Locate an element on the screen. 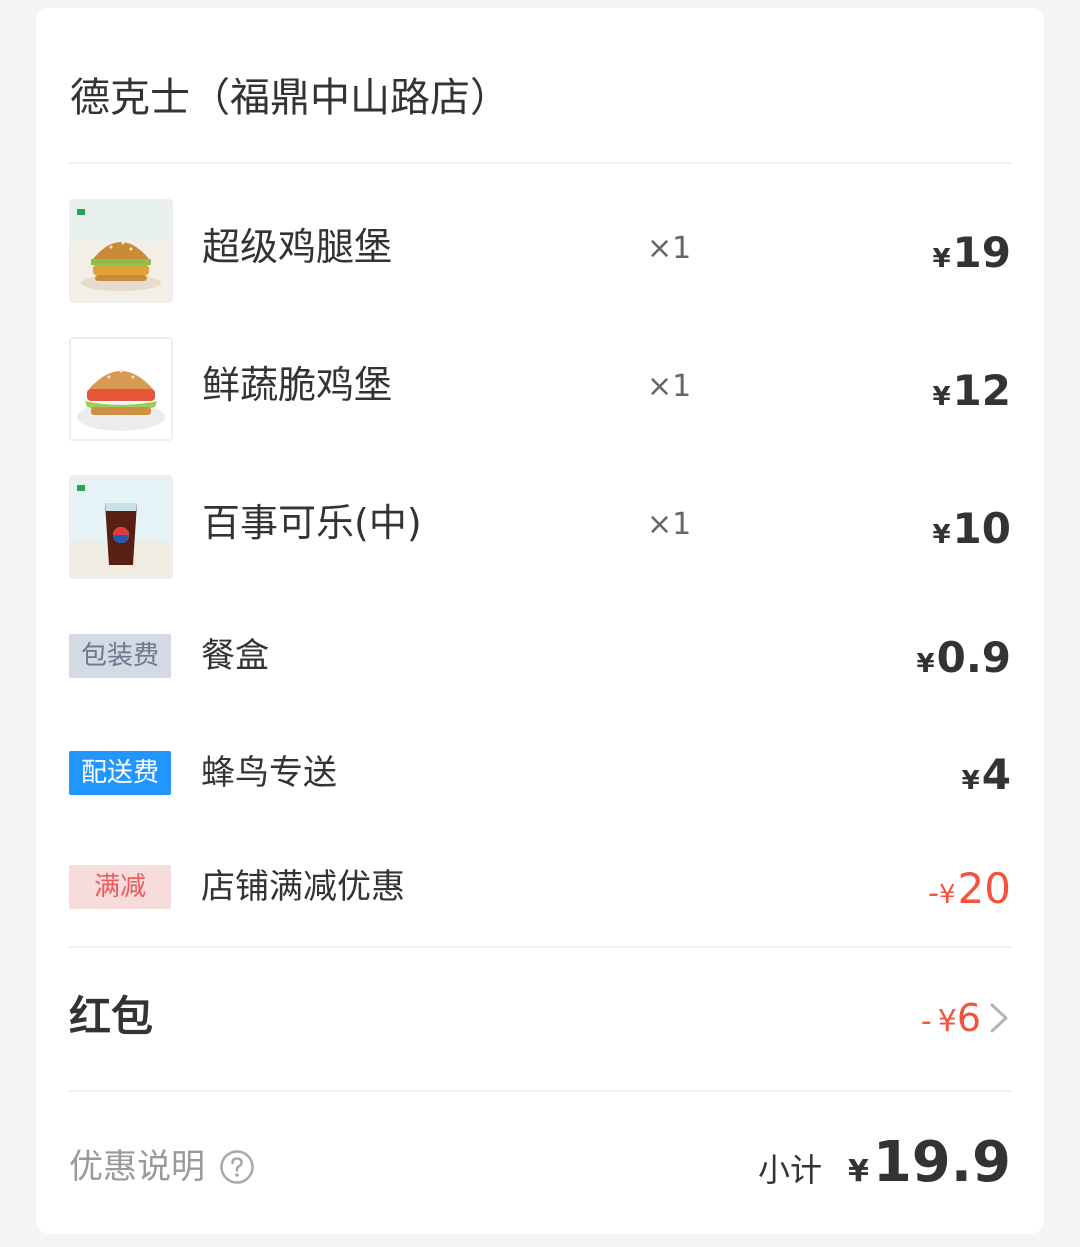 This screenshot has width=1080, height=1247. redpack-label: 红包 is located at coordinates (111, 1016).